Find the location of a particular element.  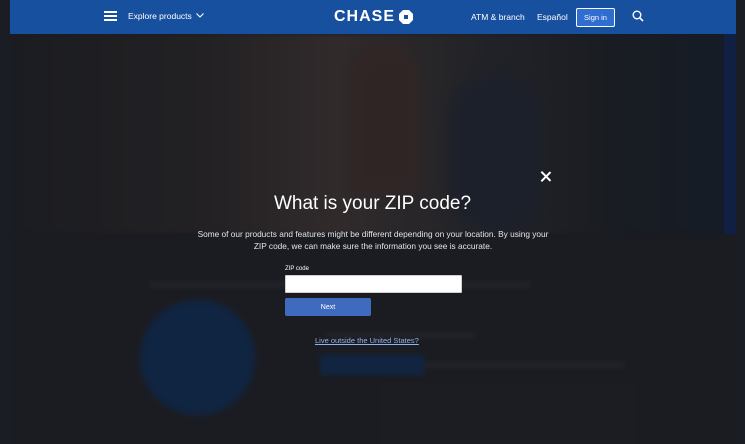

language-link: Español is located at coordinates (552, 17).